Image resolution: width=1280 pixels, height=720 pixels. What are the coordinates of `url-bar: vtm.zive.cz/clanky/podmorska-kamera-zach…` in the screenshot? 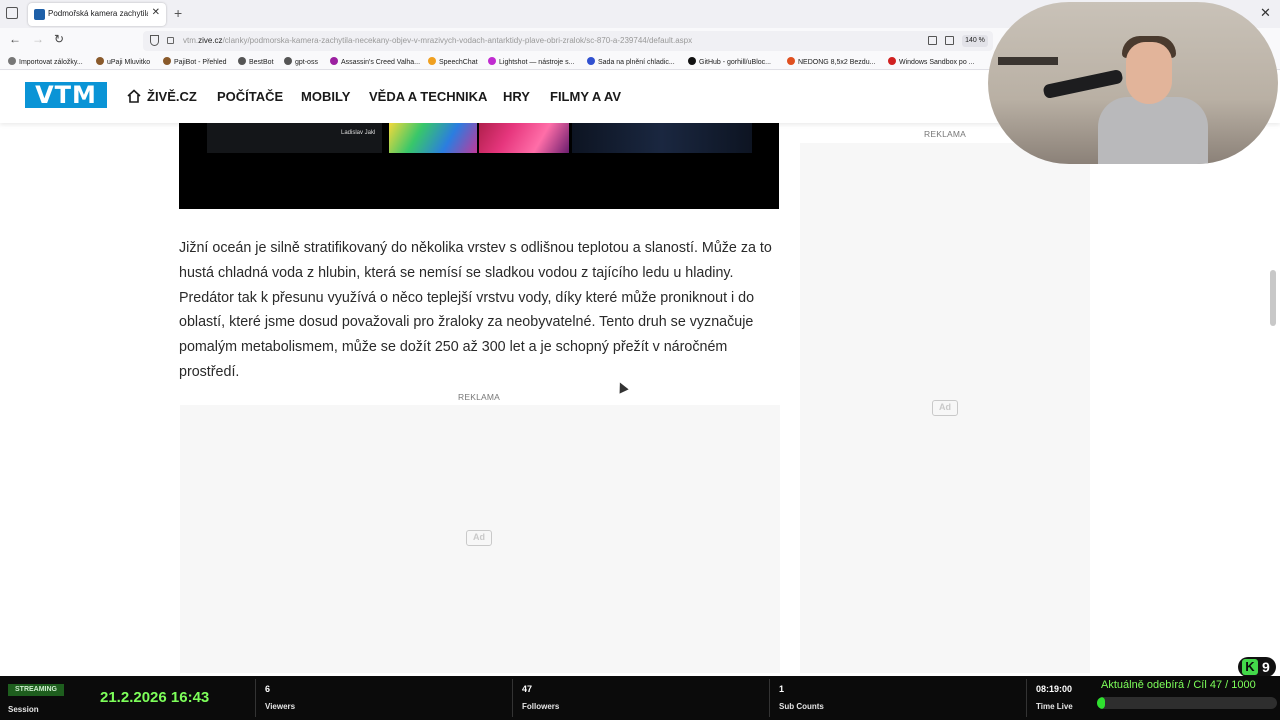 It's located at (568, 41).